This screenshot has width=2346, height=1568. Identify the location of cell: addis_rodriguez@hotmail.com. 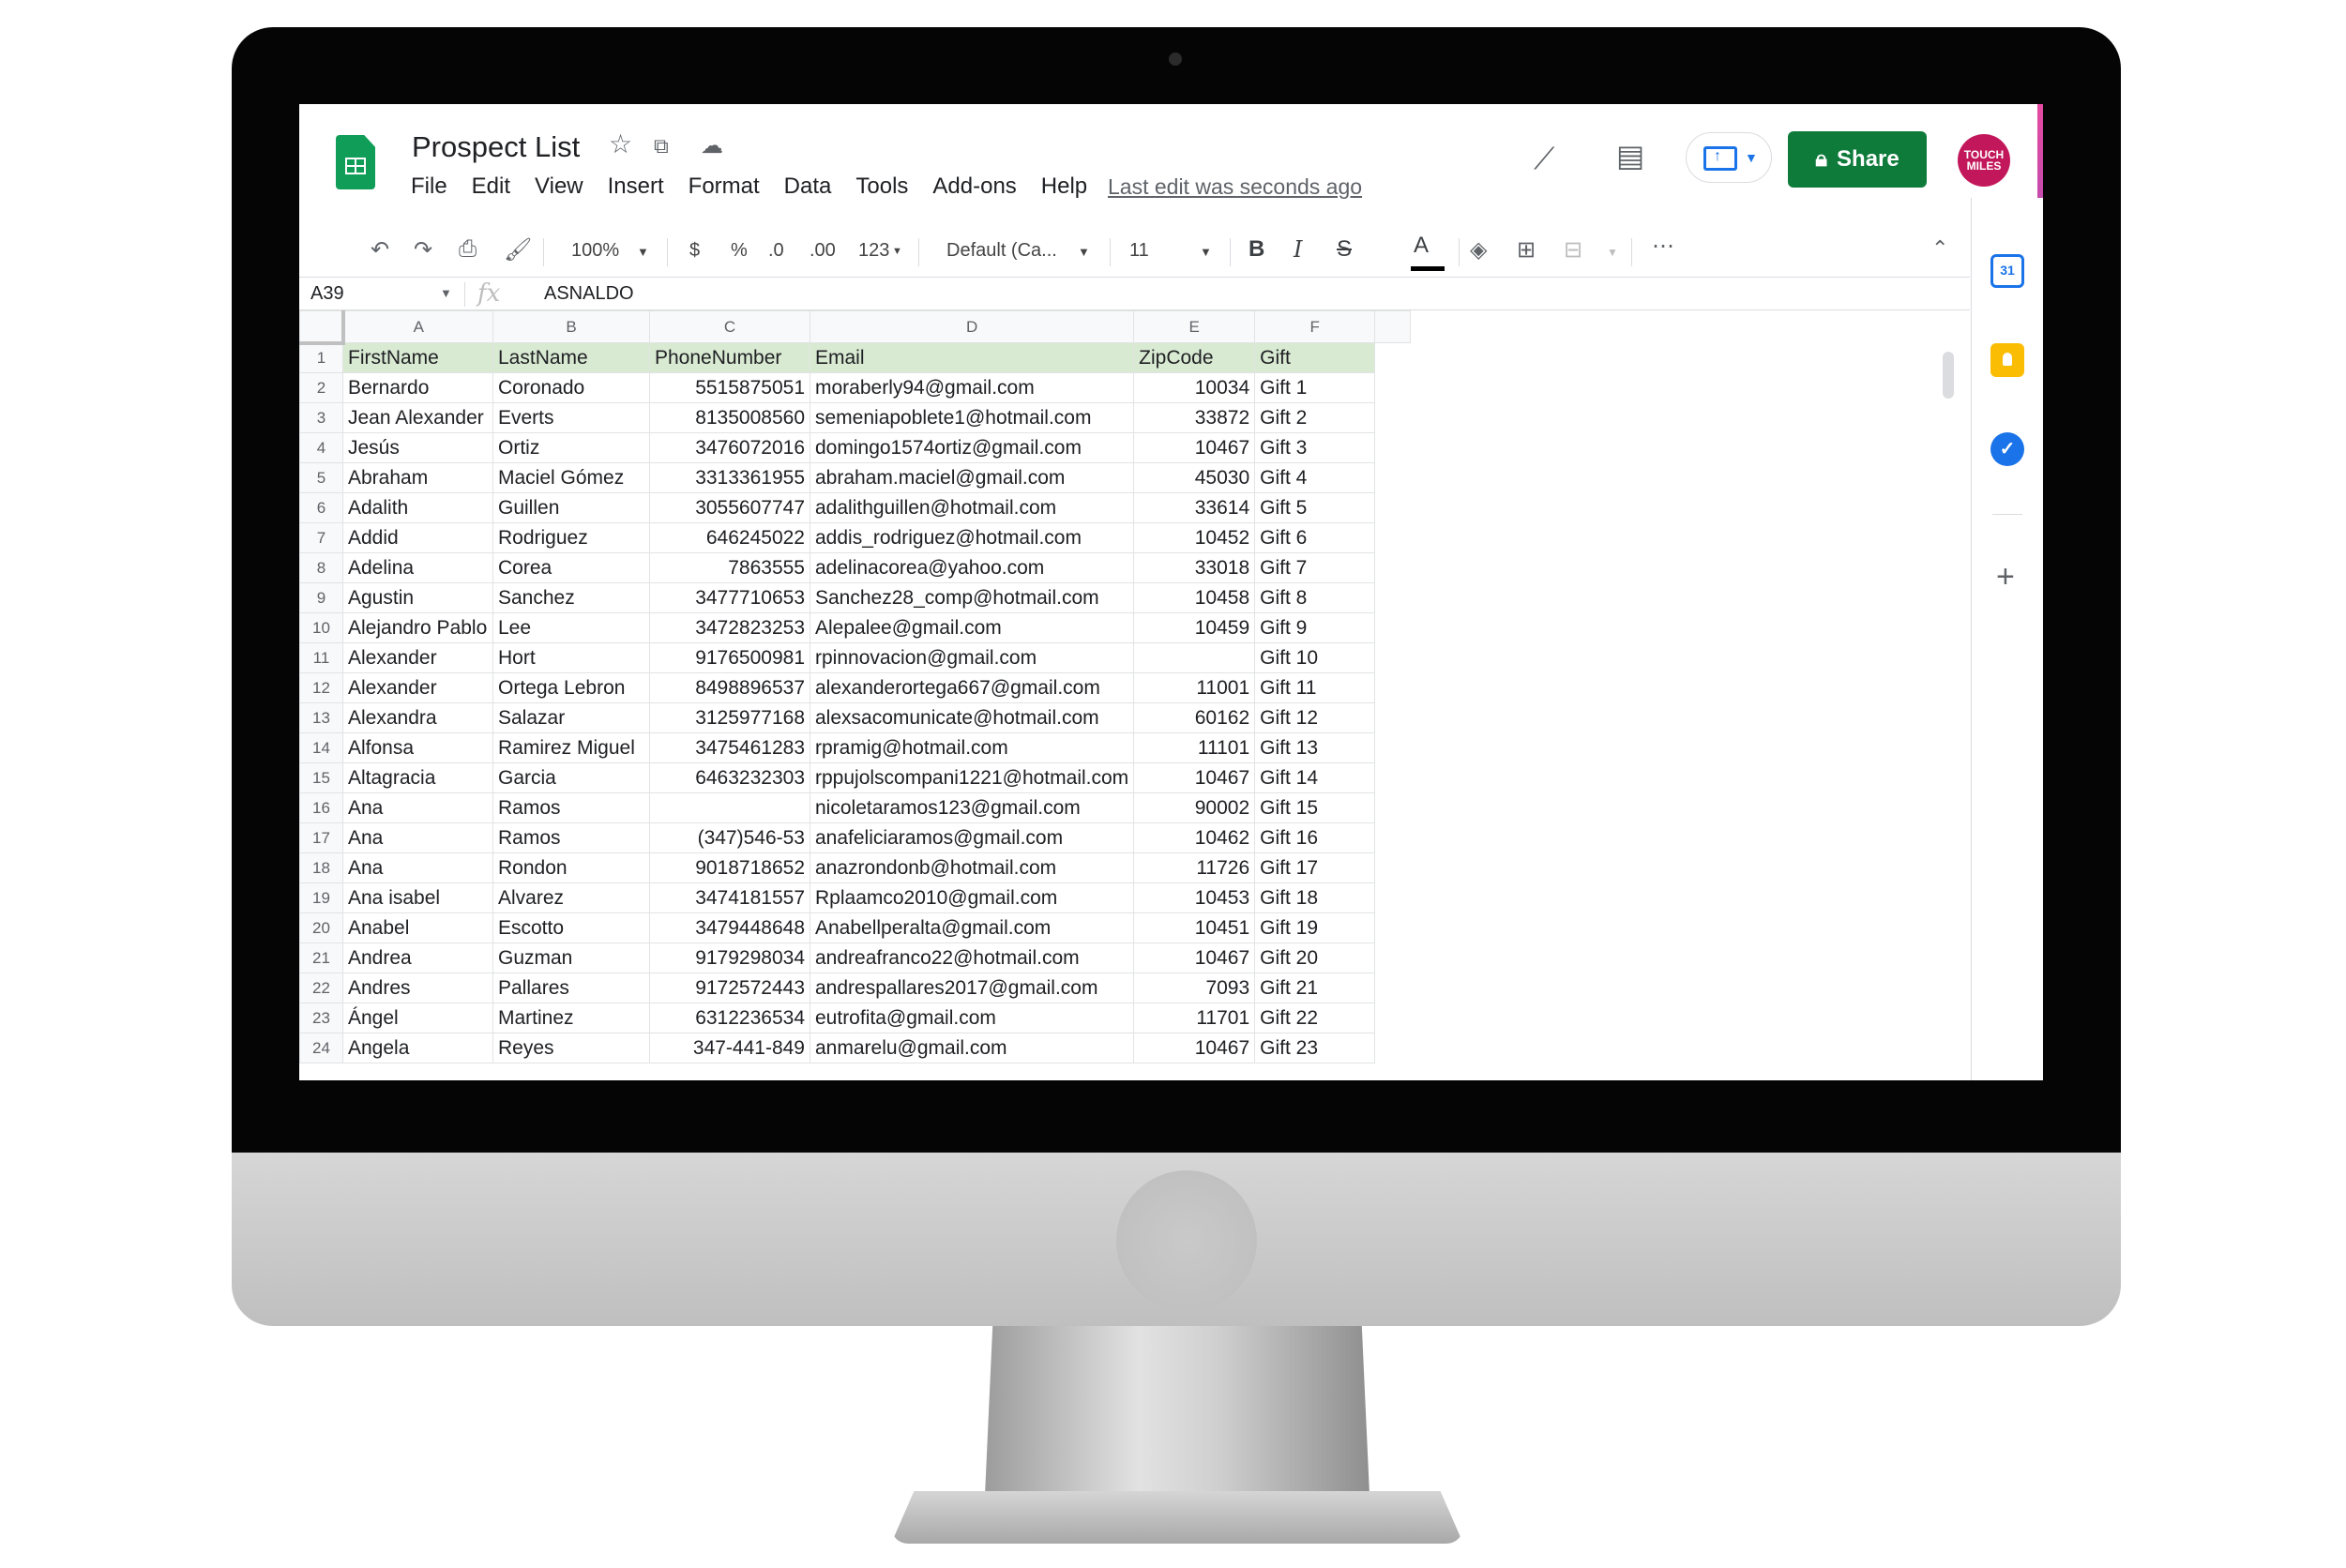
(972, 537).